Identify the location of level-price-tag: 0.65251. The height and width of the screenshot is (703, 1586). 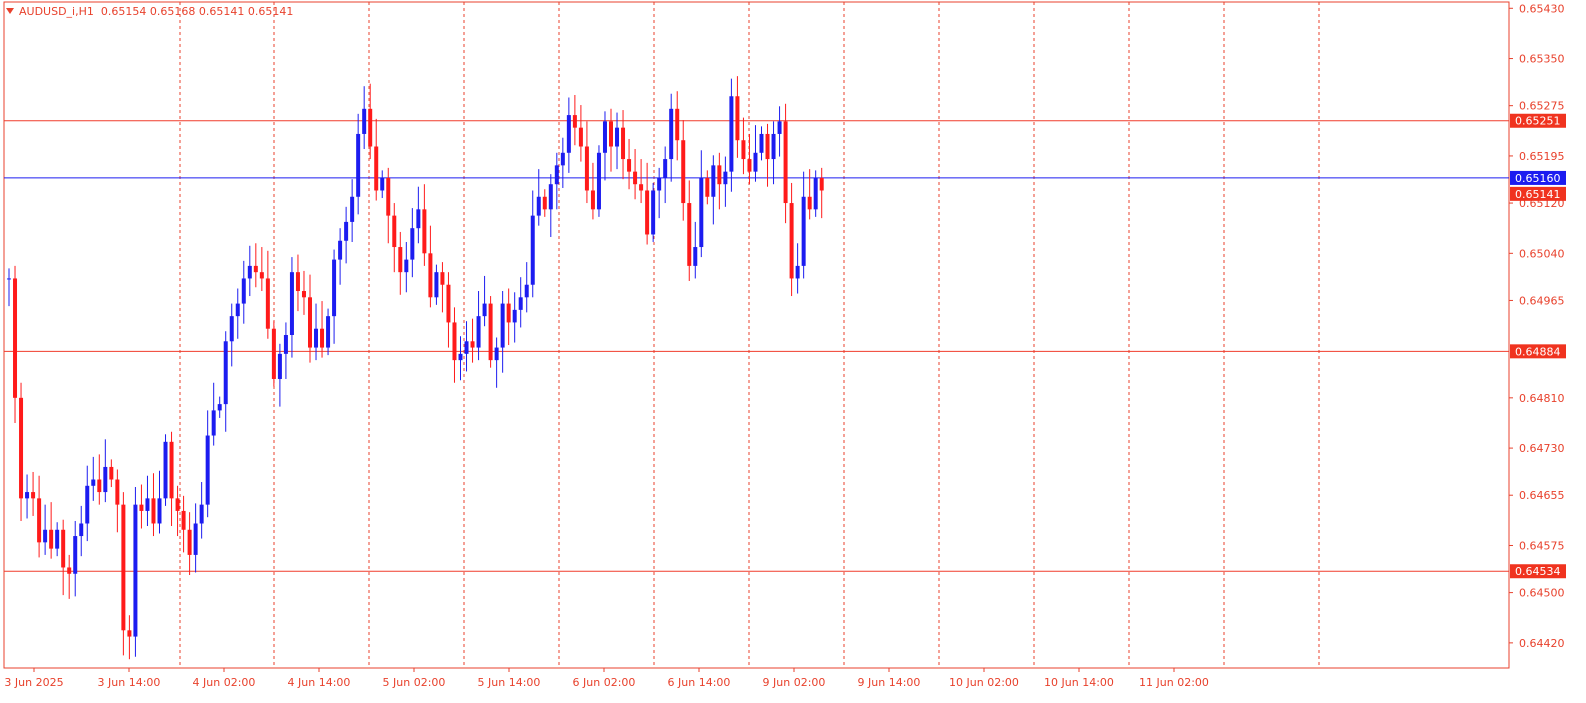
(1538, 120).